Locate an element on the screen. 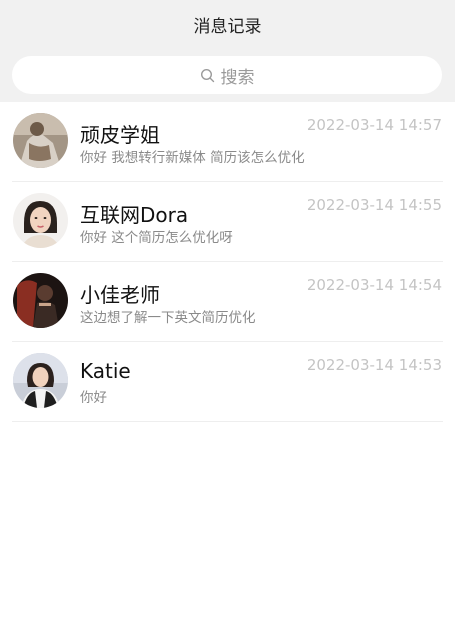 The height and width of the screenshot is (634, 455). page-title: 消息记录 is located at coordinates (227, 27).